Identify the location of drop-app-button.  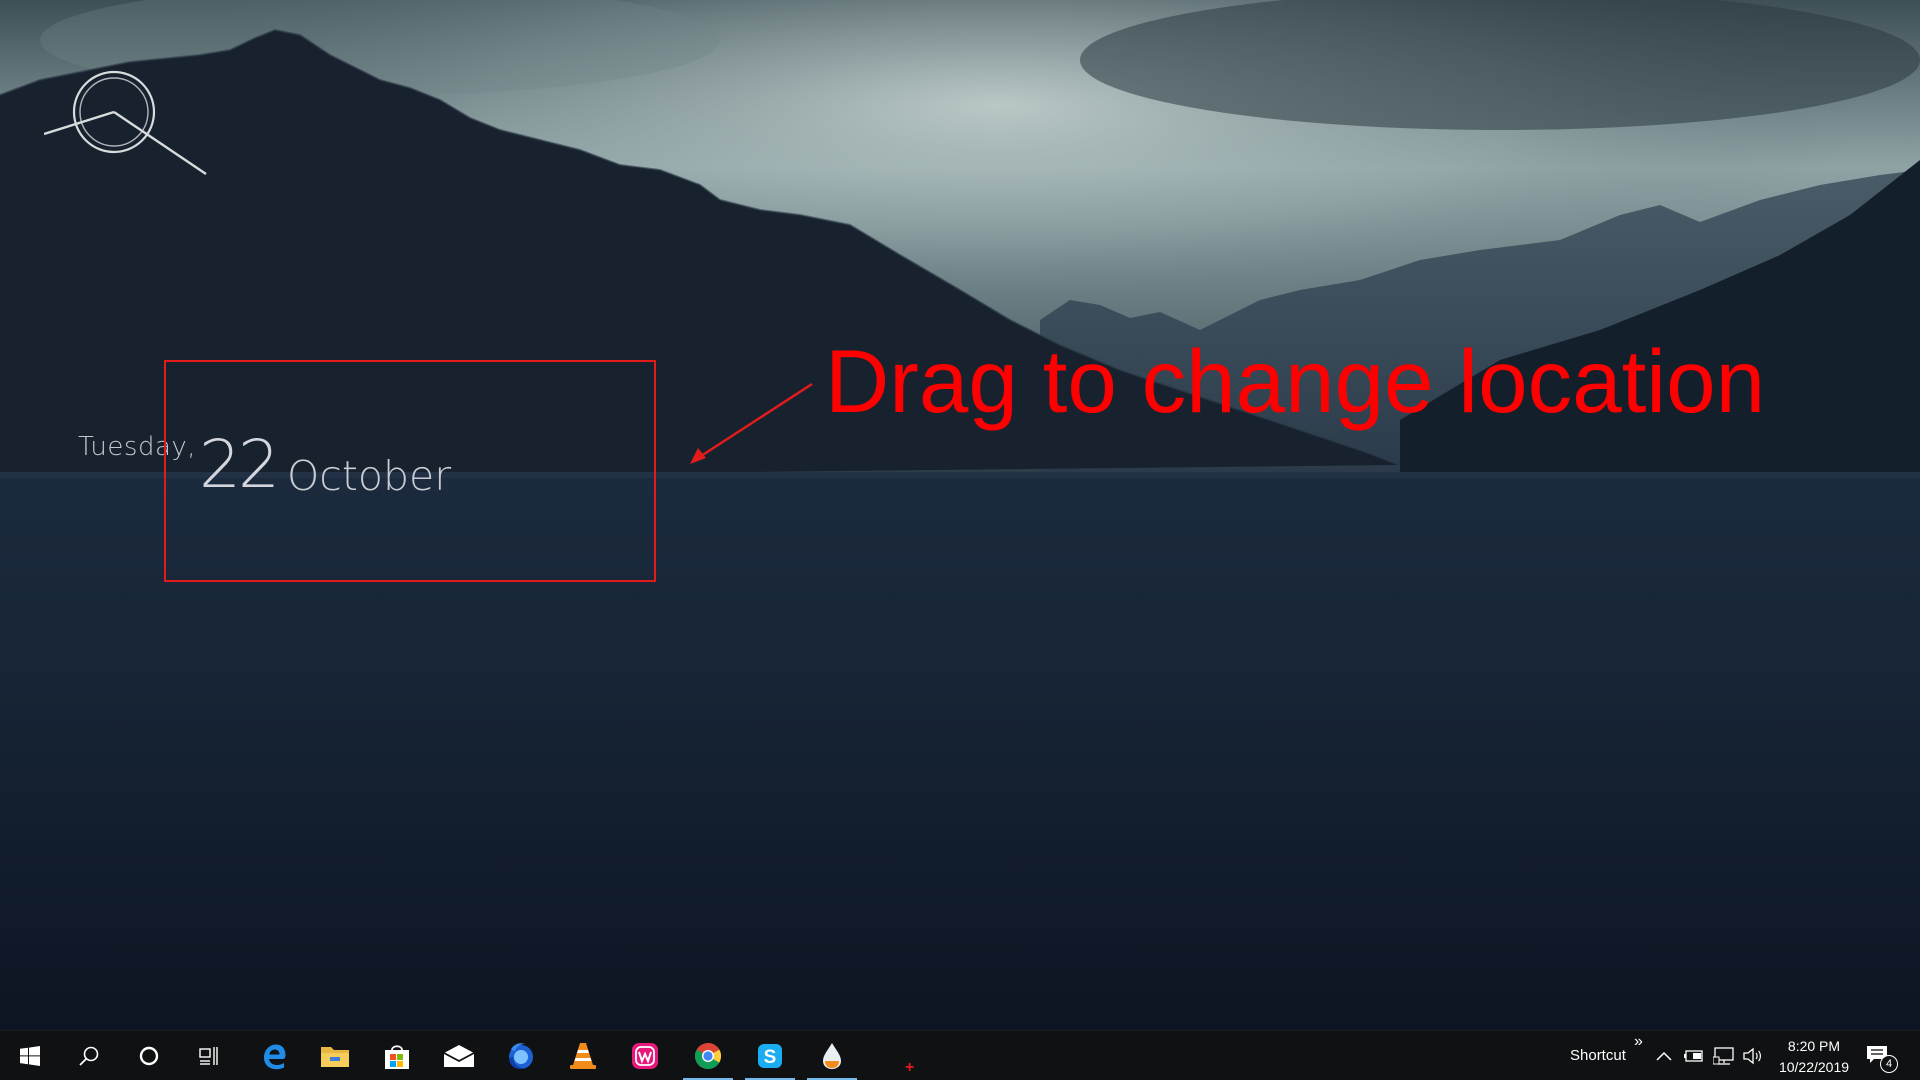
(832, 1055).